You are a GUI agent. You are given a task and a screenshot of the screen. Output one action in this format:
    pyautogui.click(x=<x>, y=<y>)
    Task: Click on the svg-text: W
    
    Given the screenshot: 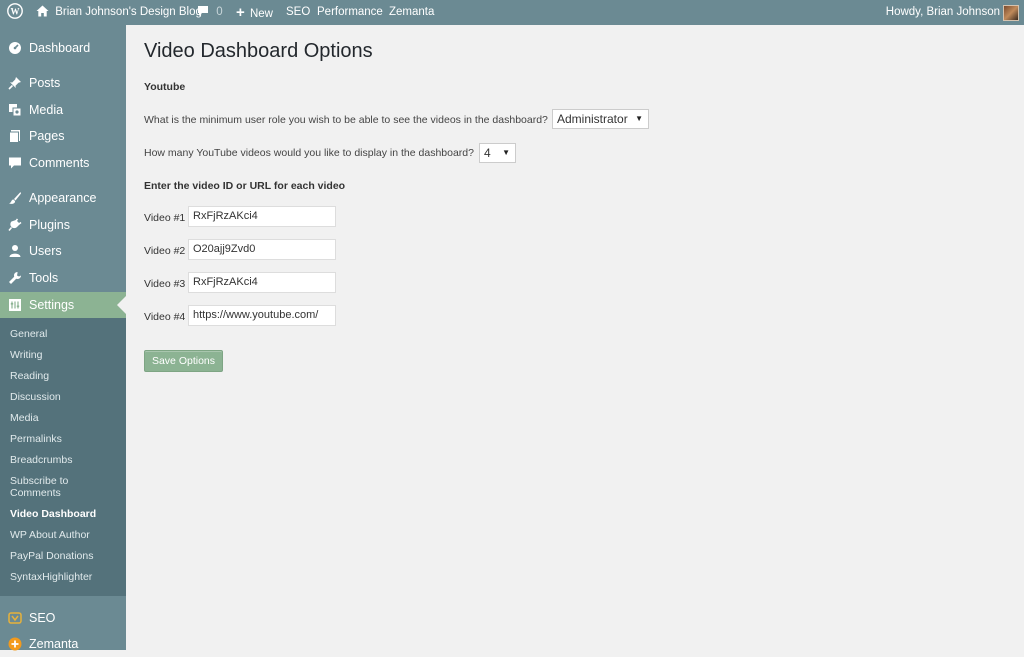 What is the action you would take?
    pyautogui.click(x=15, y=11)
    